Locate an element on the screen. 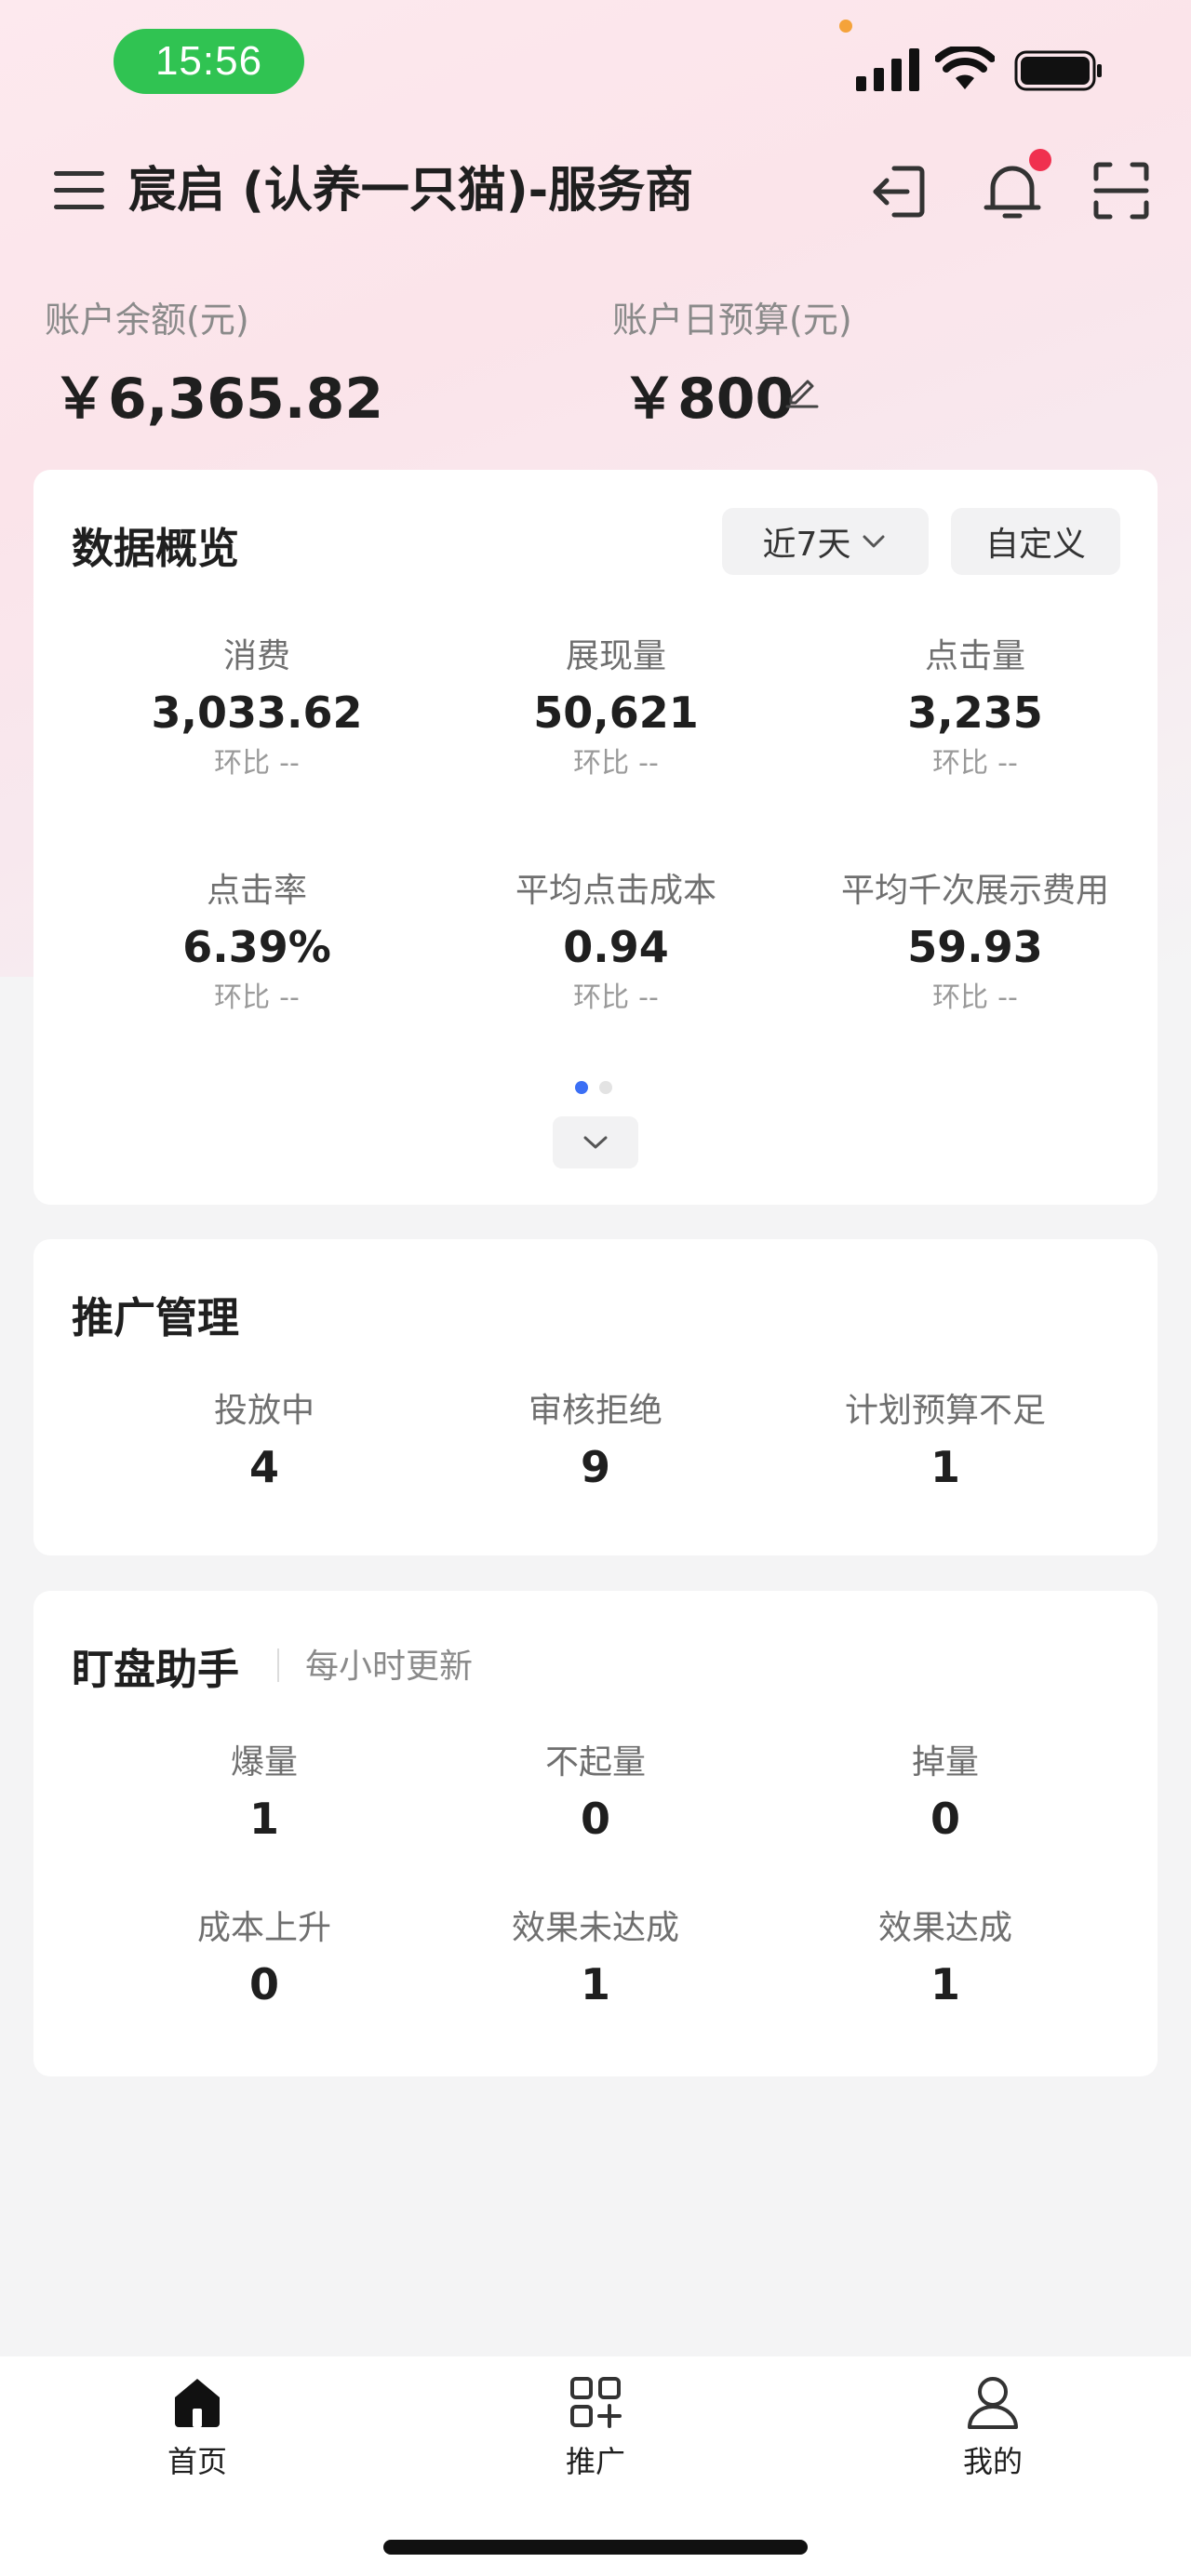  daily-budget-label: 账户日预算(元) is located at coordinates (732, 320).